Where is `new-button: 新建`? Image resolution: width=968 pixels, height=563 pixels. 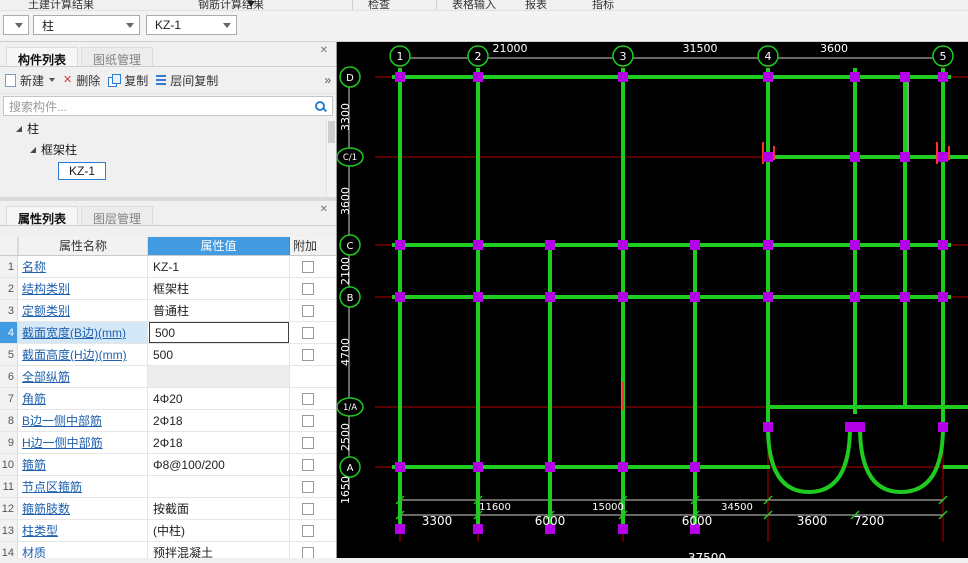
new-button: 新建 is located at coordinates (30, 80).